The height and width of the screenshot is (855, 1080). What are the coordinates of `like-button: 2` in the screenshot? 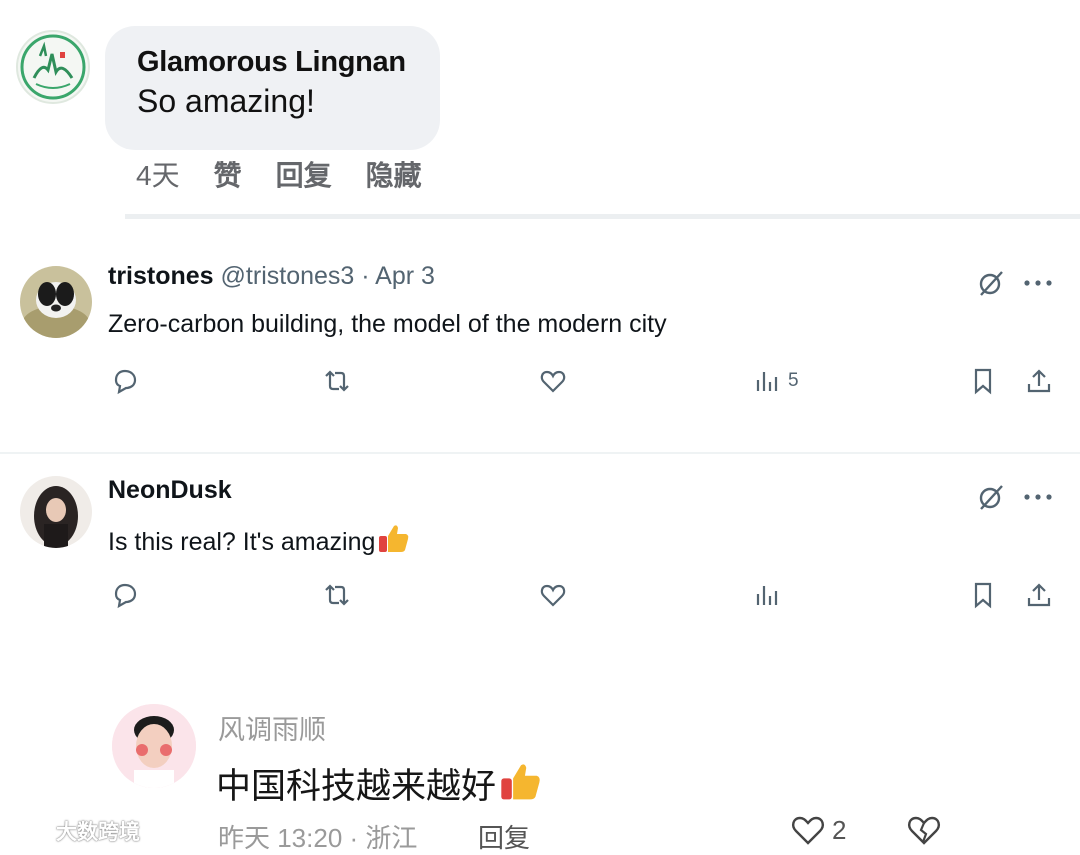 It's located at (818, 830).